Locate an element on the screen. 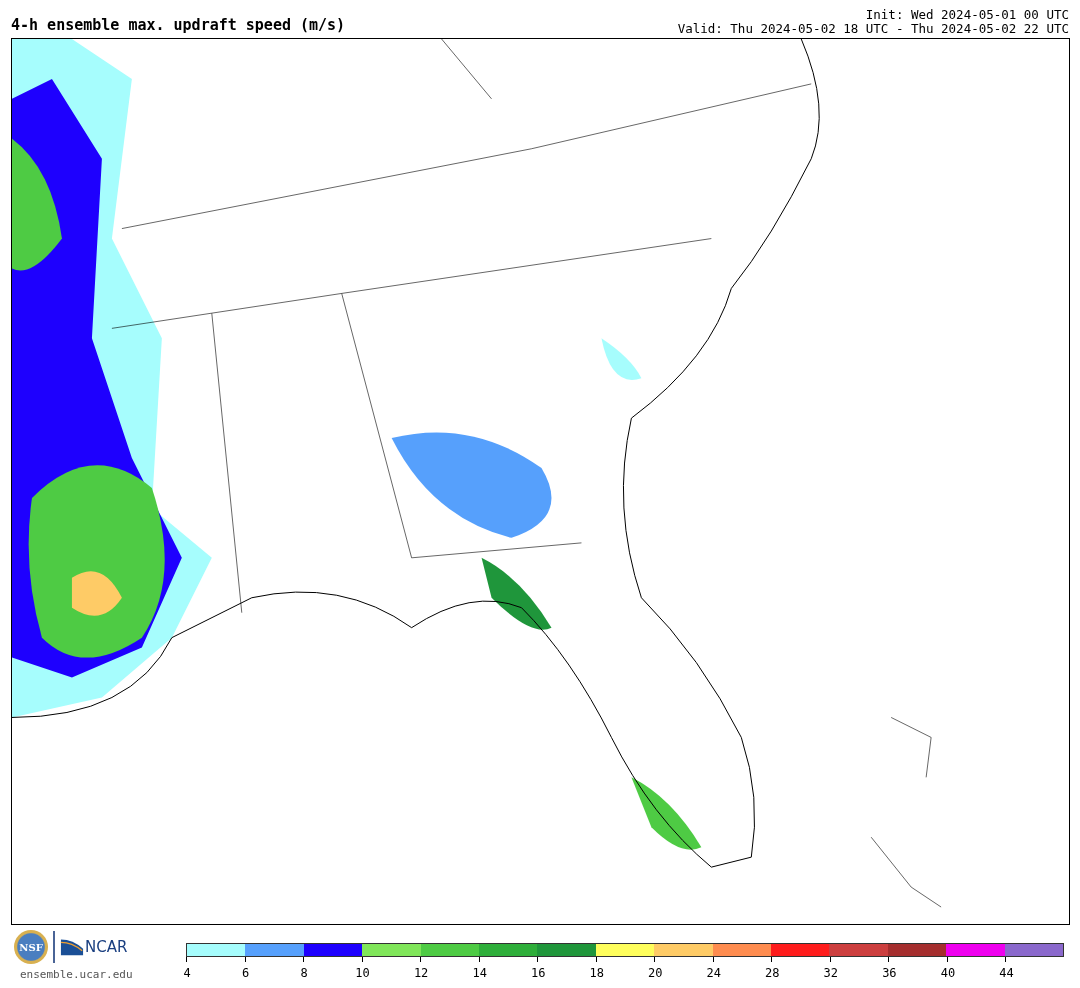 Image resolution: width=1080 pixels, height=988 pixels. tick-label: 18 is located at coordinates (596, 973).